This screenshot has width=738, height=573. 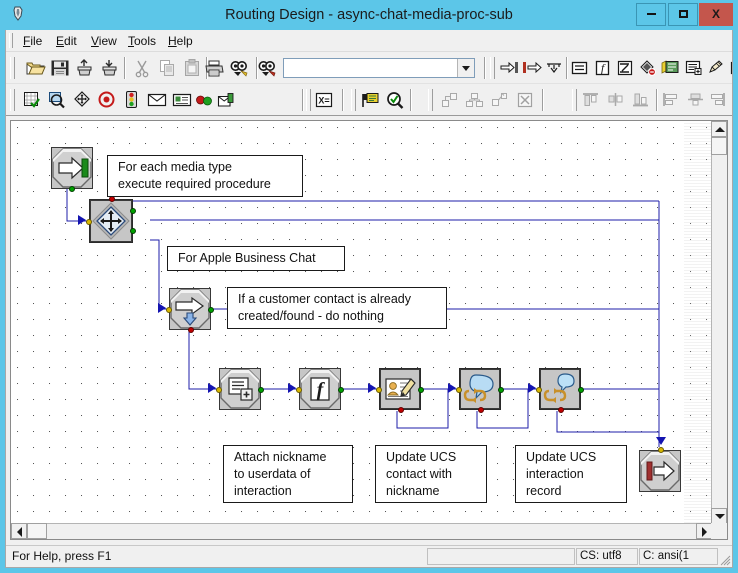 What do you see at coordinates (525, 100) in the screenshot?
I see `delete-link-icon` at bounding box center [525, 100].